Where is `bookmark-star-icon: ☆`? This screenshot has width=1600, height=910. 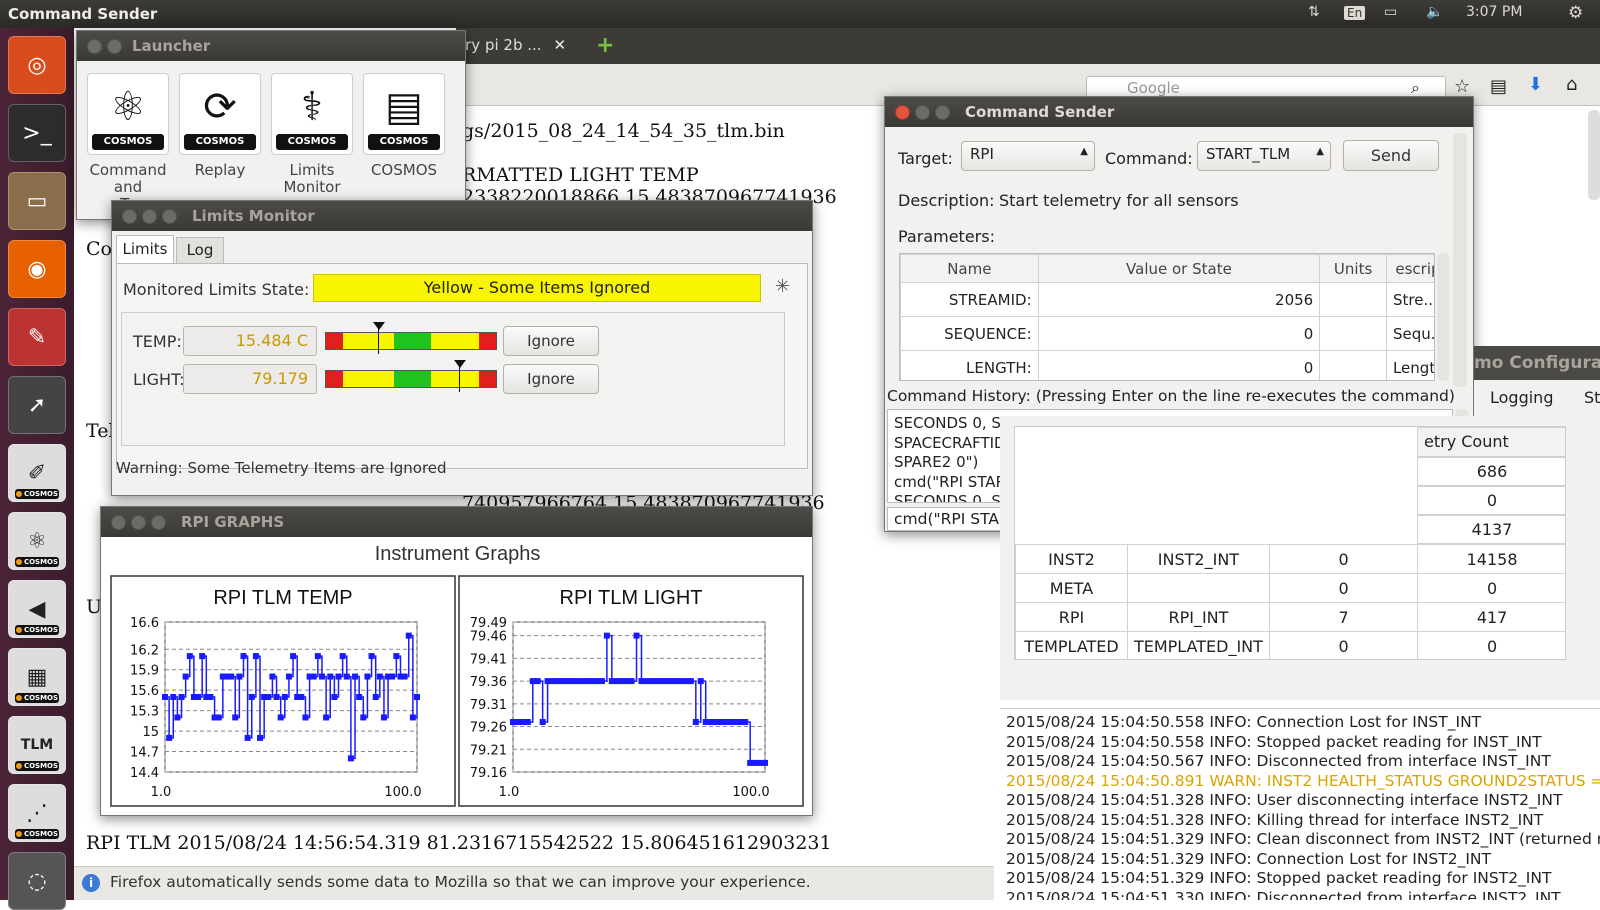 bookmark-star-icon: ☆ is located at coordinates (1462, 86).